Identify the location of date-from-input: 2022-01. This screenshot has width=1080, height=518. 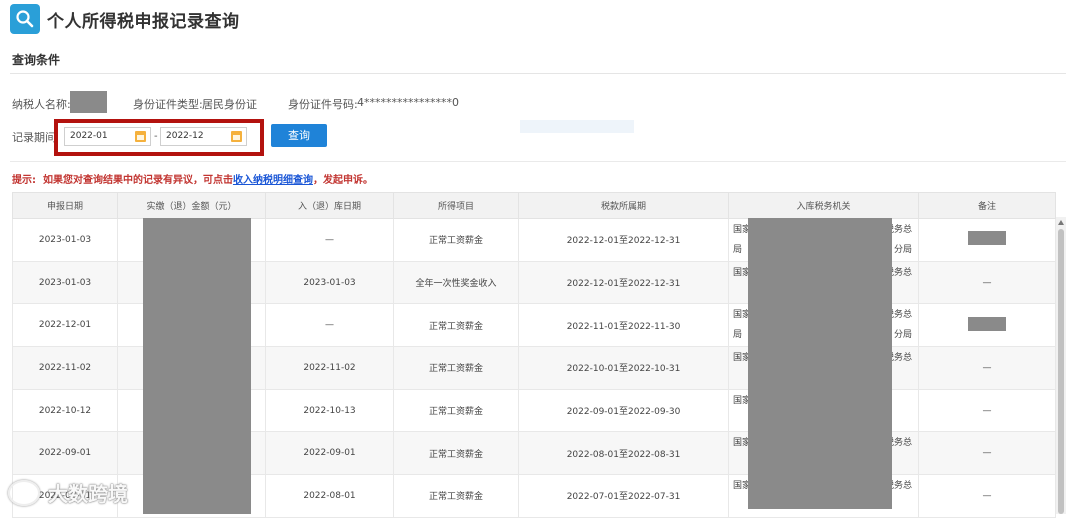
(107, 136).